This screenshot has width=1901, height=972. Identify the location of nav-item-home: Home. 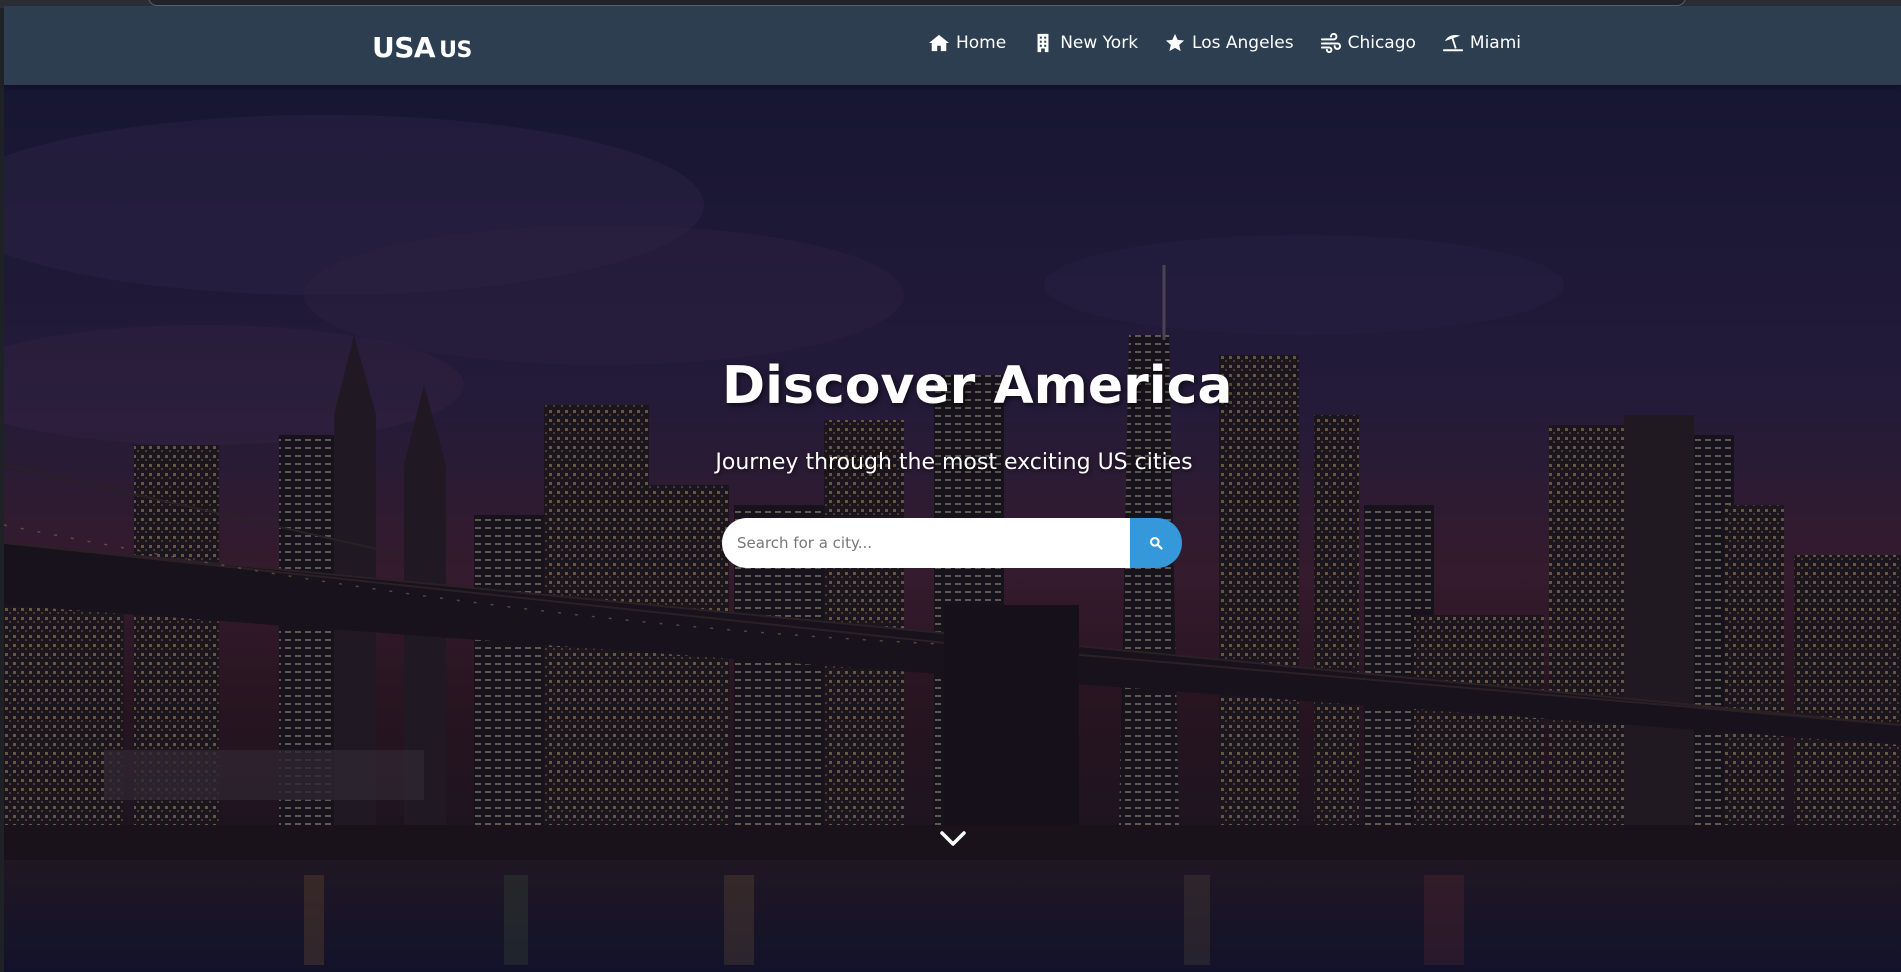
(967, 43).